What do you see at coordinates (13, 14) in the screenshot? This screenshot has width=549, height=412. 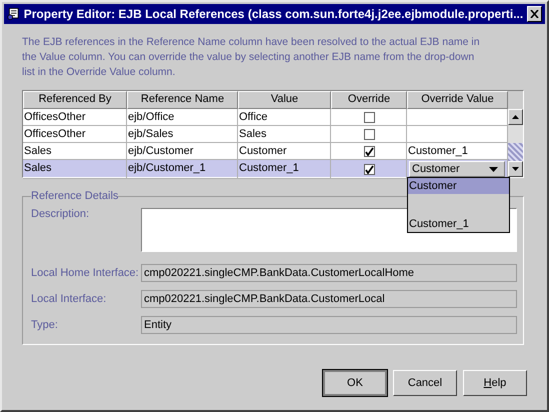 I see `window-icon` at bounding box center [13, 14].